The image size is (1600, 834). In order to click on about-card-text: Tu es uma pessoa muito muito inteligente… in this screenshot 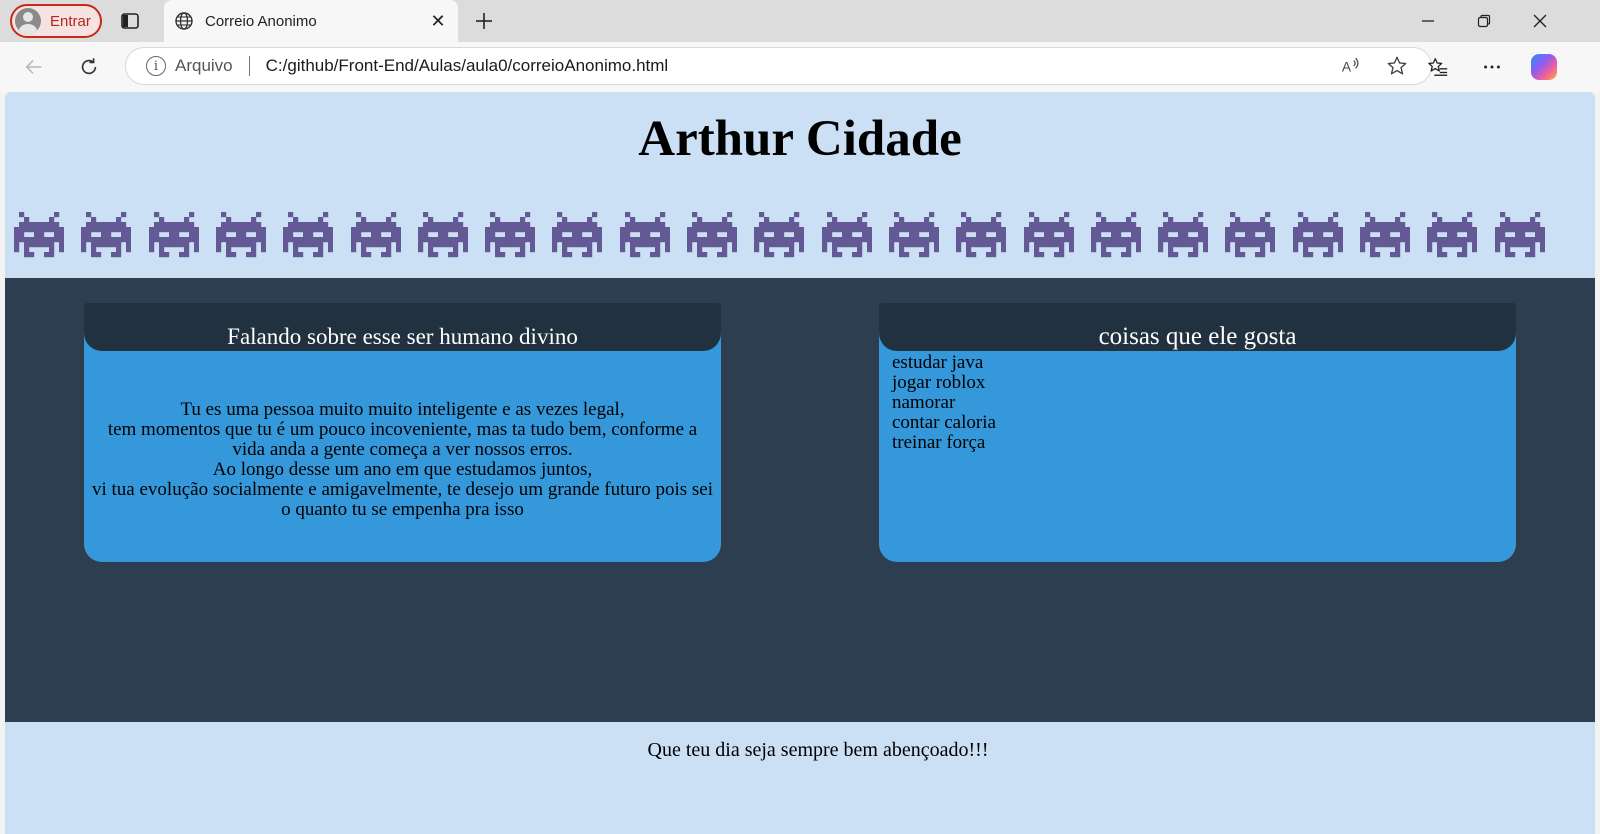, I will do `click(402, 460)`.